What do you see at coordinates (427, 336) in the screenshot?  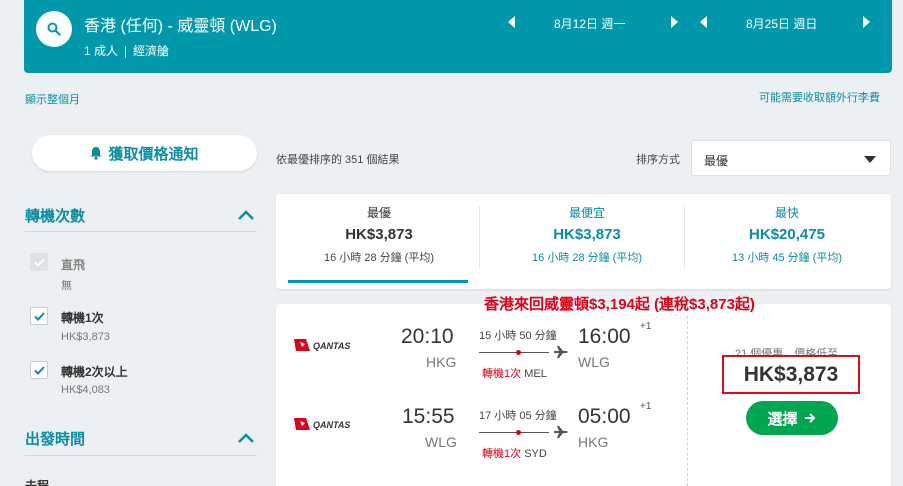 I see `depart-time: 20:10` at bounding box center [427, 336].